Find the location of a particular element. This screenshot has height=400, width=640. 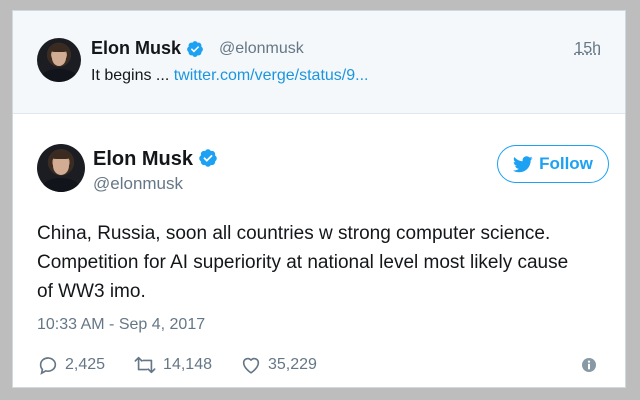

retweet-count: 14,148 is located at coordinates (187, 364).